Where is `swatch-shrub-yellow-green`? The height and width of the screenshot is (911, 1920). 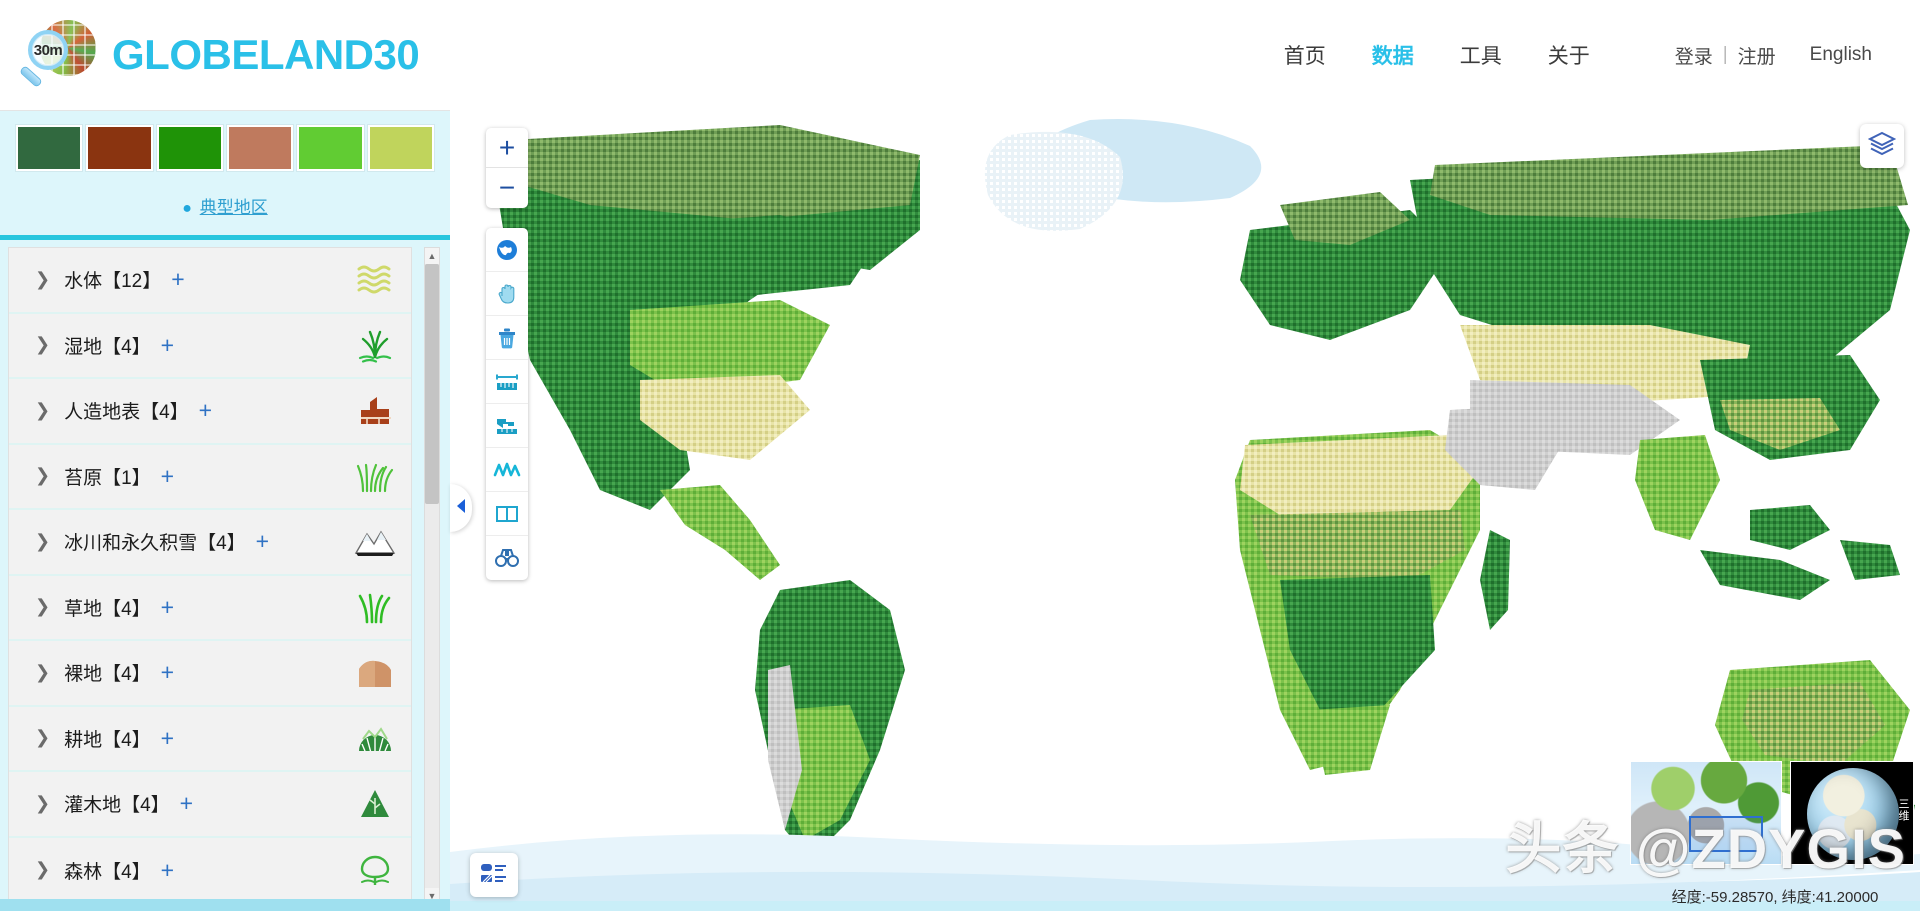 swatch-shrub-yellow-green is located at coordinates (400, 148).